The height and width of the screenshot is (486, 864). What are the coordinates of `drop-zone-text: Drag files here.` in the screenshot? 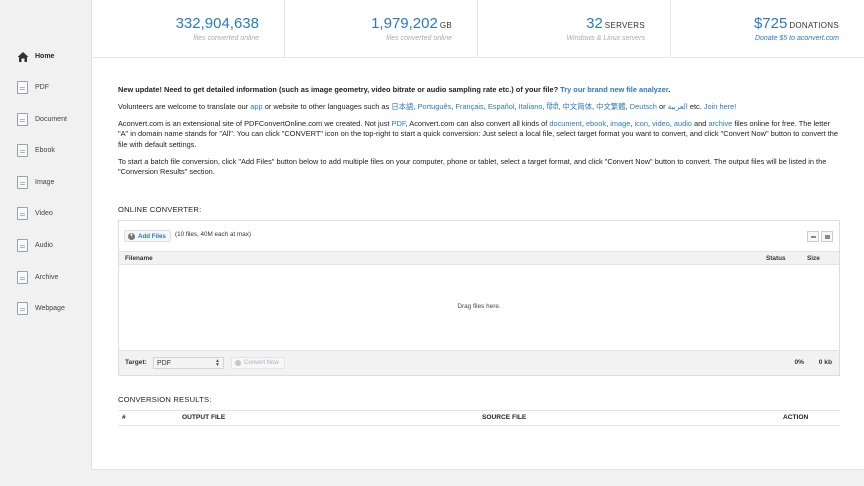 It's located at (479, 306).